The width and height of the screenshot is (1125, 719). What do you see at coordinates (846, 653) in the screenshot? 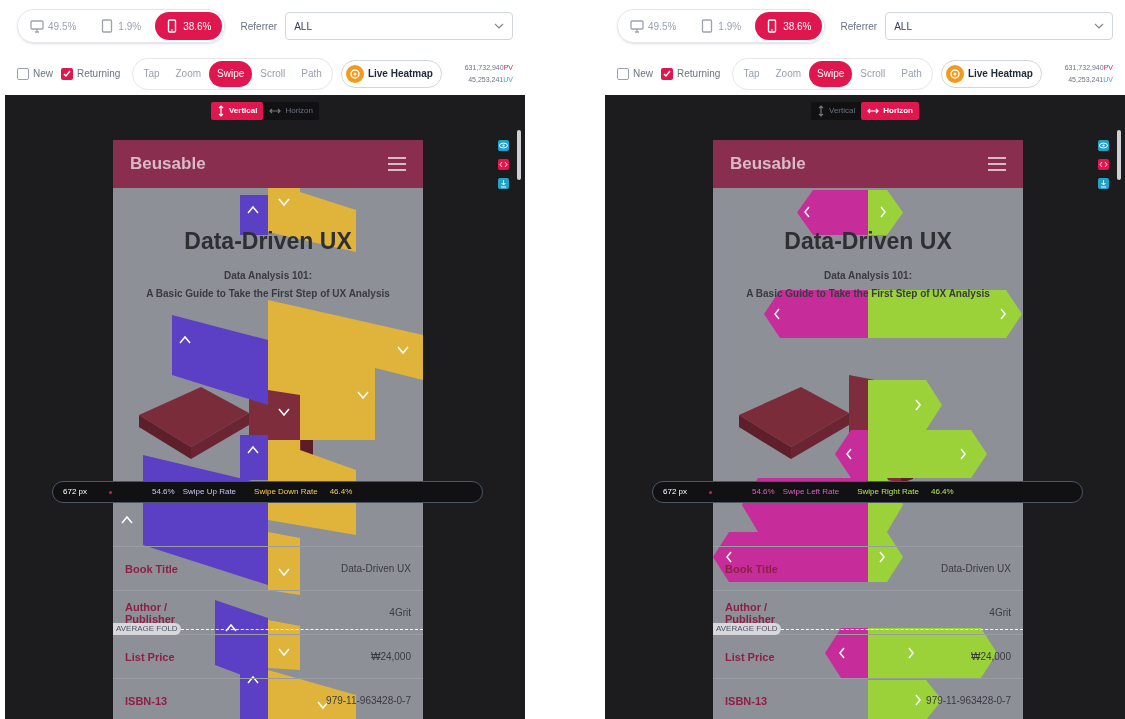
I see `swipe-left-arrow` at bounding box center [846, 653].